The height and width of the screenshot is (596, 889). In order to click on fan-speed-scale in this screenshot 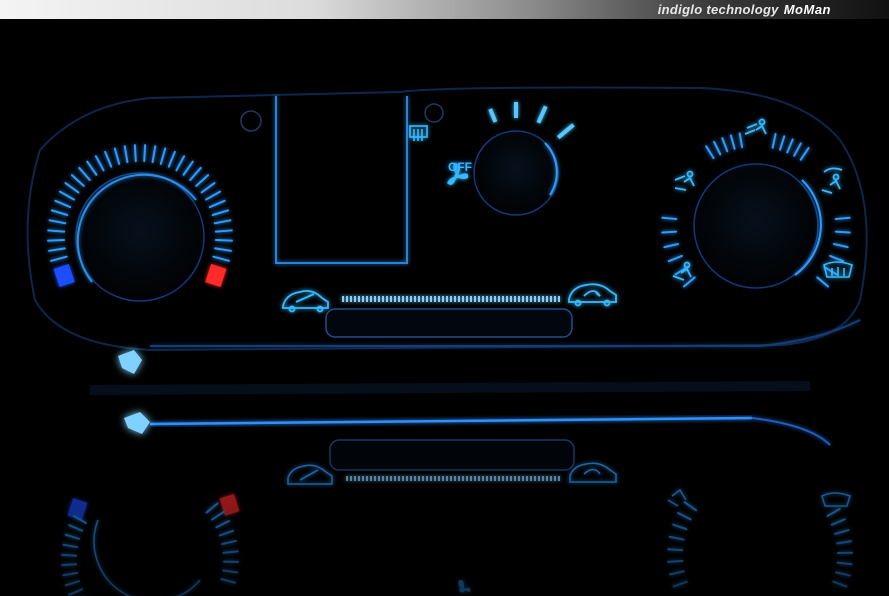, I will do `click(531, 121)`.